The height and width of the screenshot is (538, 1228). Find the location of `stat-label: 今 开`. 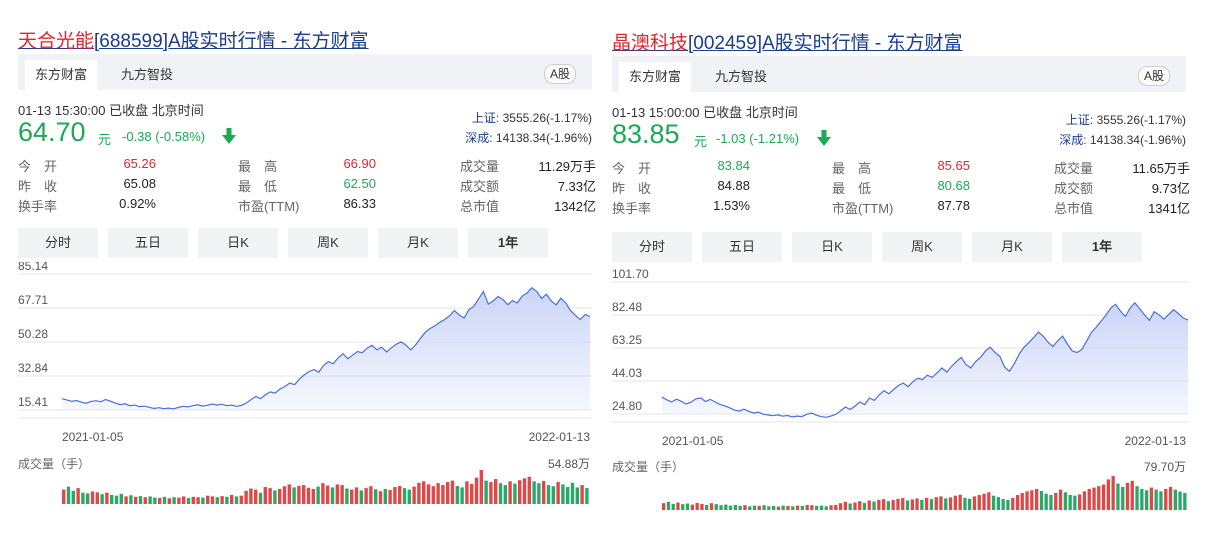

stat-label: 今 开 is located at coordinates (632, 168).